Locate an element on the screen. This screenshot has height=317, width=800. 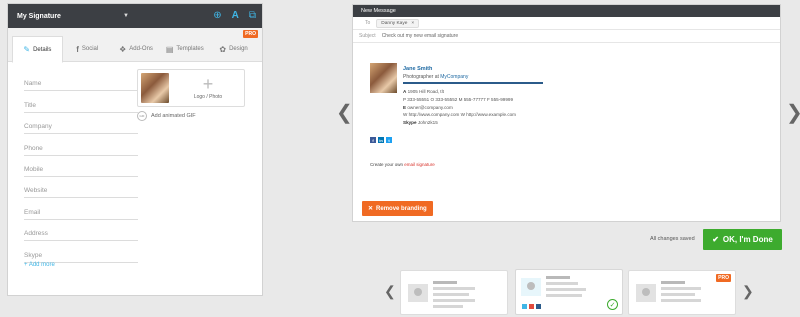
title-field: Title is located at coordinates (81, 102).